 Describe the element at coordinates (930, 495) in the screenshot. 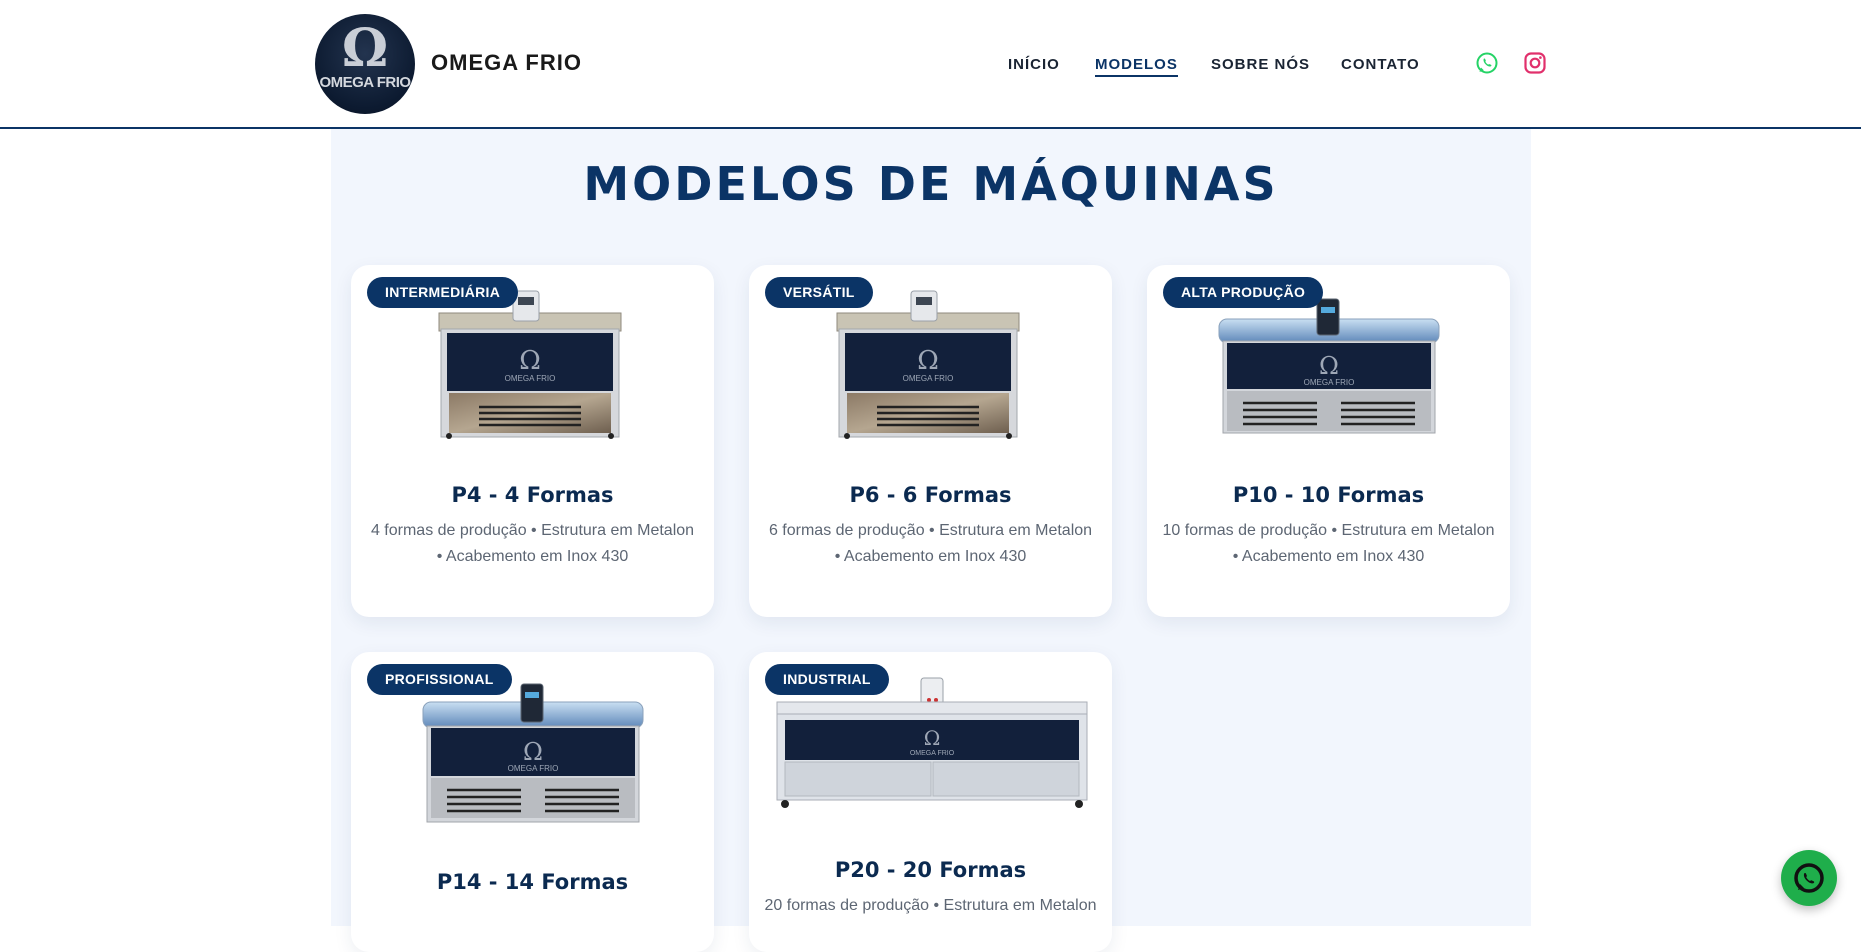

I see `card-title: P6 - 6 Formas` at that location.